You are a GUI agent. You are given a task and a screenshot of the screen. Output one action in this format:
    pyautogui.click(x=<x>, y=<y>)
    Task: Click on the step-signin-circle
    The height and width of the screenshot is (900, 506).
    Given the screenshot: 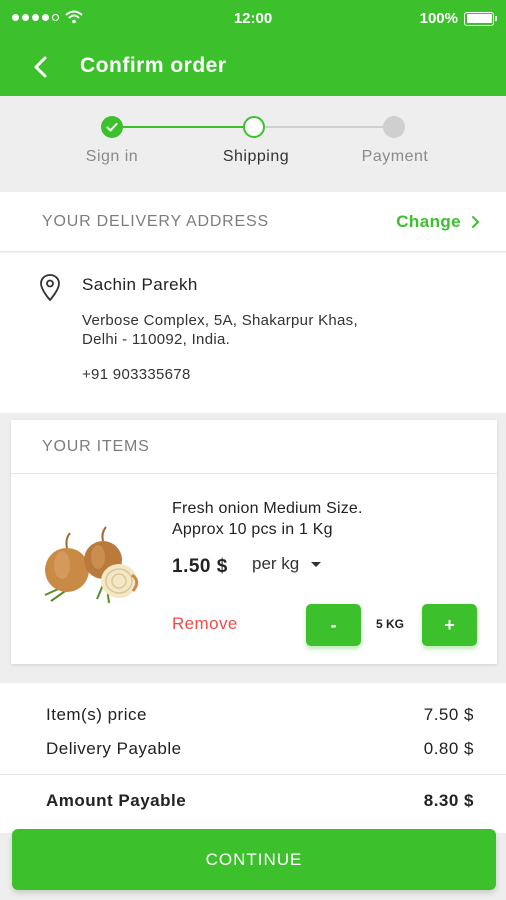 What is the action you would take?
    pyautogui.click(x=112, y=127)
    